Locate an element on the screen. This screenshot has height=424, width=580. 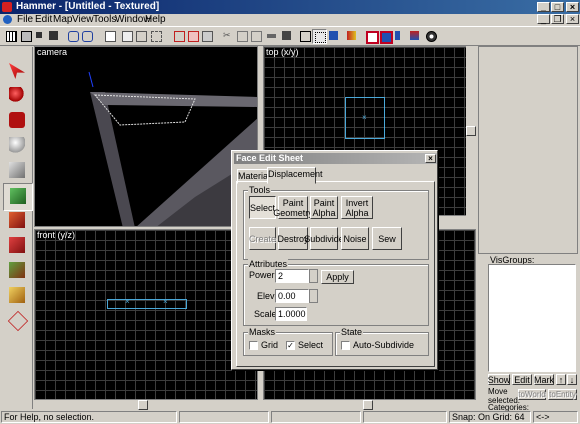
paint-geometry-button: Paint Geometry is located at coordinates (293, 207).